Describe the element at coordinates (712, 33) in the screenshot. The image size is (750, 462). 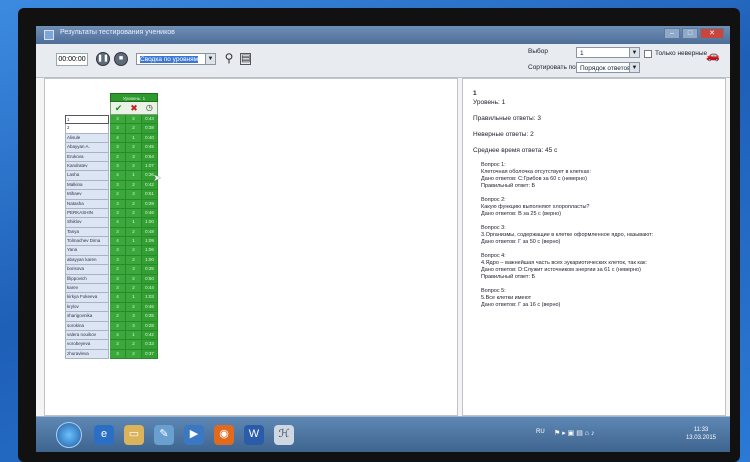
I see `close-button: ✕` at that location.